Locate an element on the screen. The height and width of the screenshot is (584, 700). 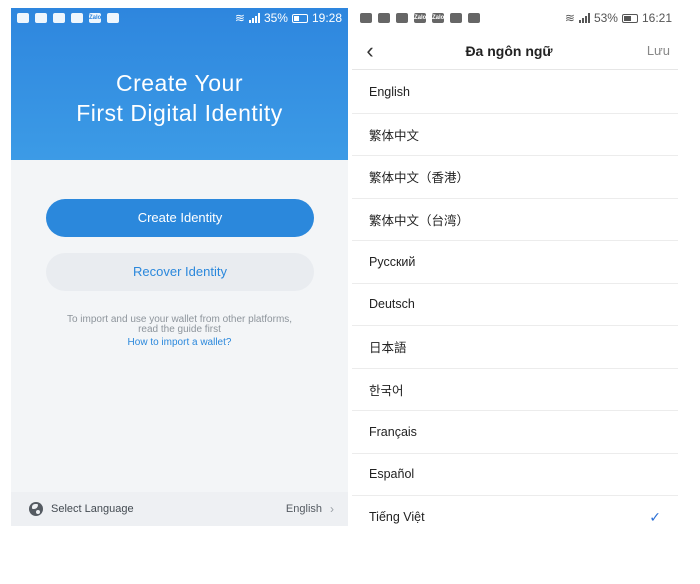
language-option: Русский is located at coordinates (515, 262).